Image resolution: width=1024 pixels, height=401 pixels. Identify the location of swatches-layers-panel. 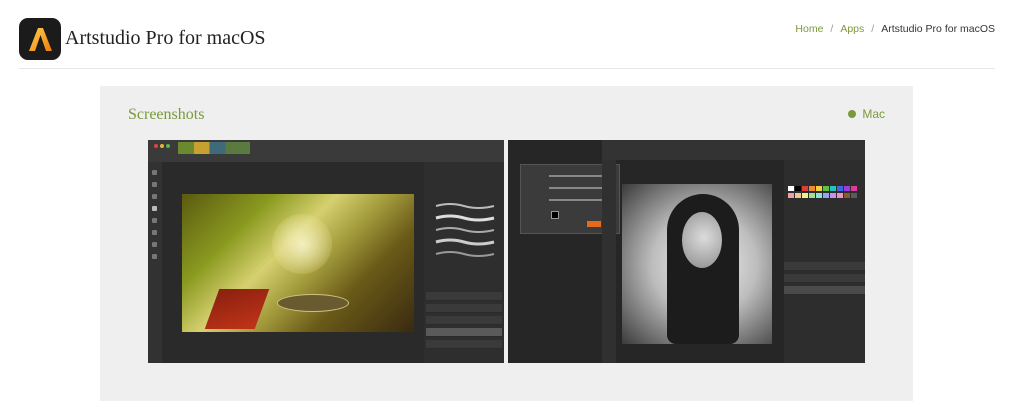
(824, 261).